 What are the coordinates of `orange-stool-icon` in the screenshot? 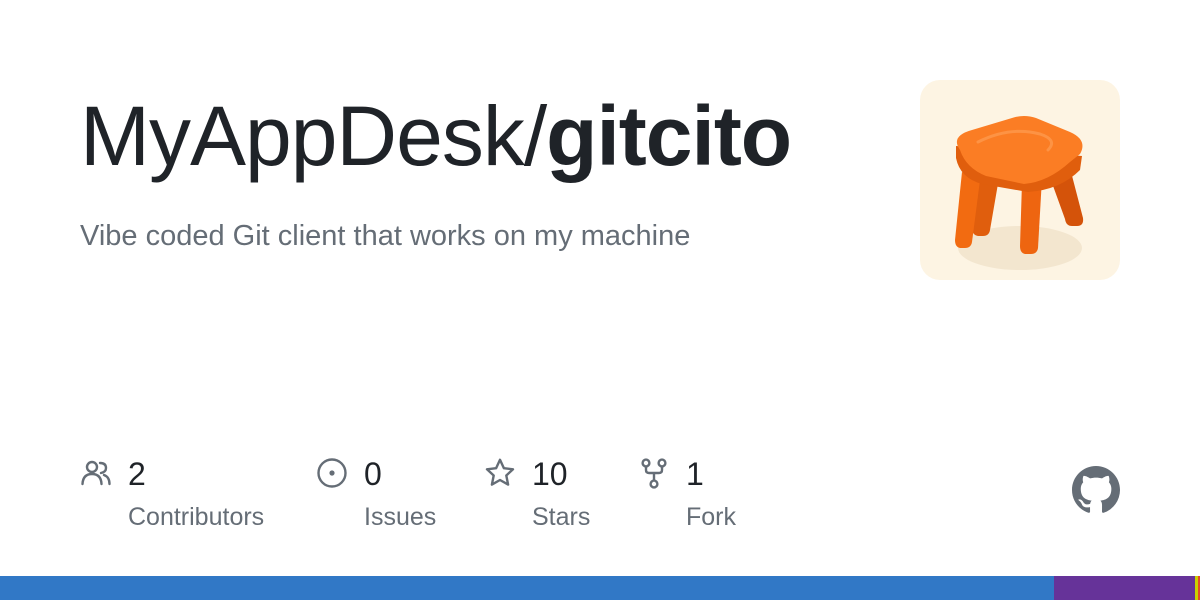 It's located at (1019, 193).